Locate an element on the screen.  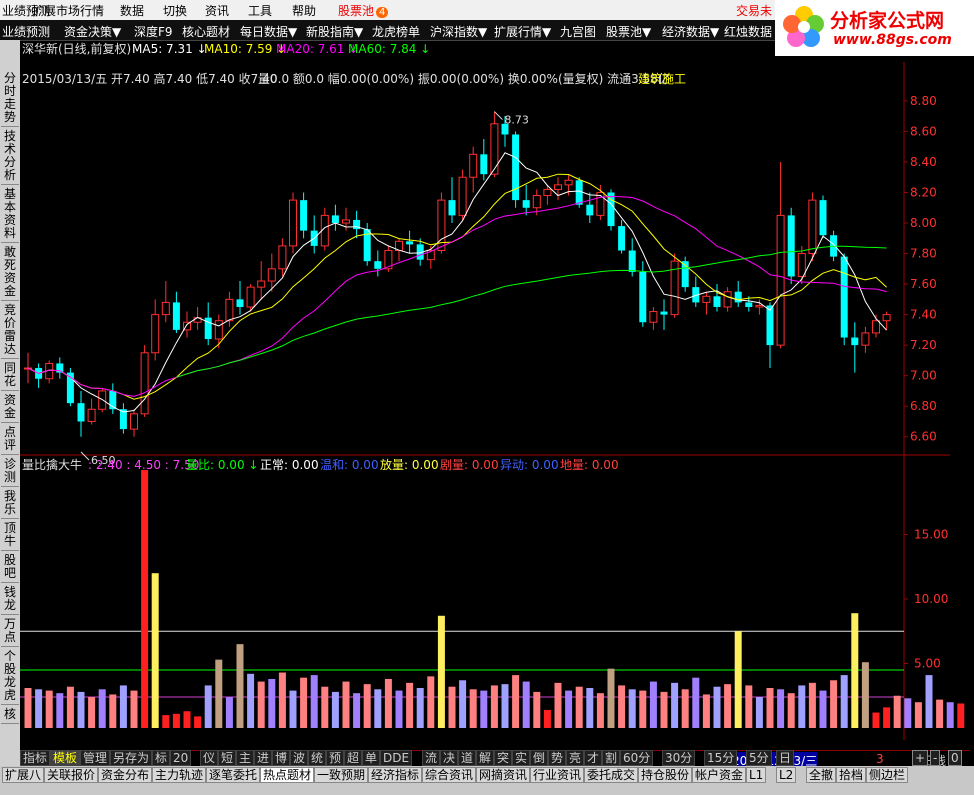
sidebar-tab: 基本资料 is located at coordinates (10, 215).